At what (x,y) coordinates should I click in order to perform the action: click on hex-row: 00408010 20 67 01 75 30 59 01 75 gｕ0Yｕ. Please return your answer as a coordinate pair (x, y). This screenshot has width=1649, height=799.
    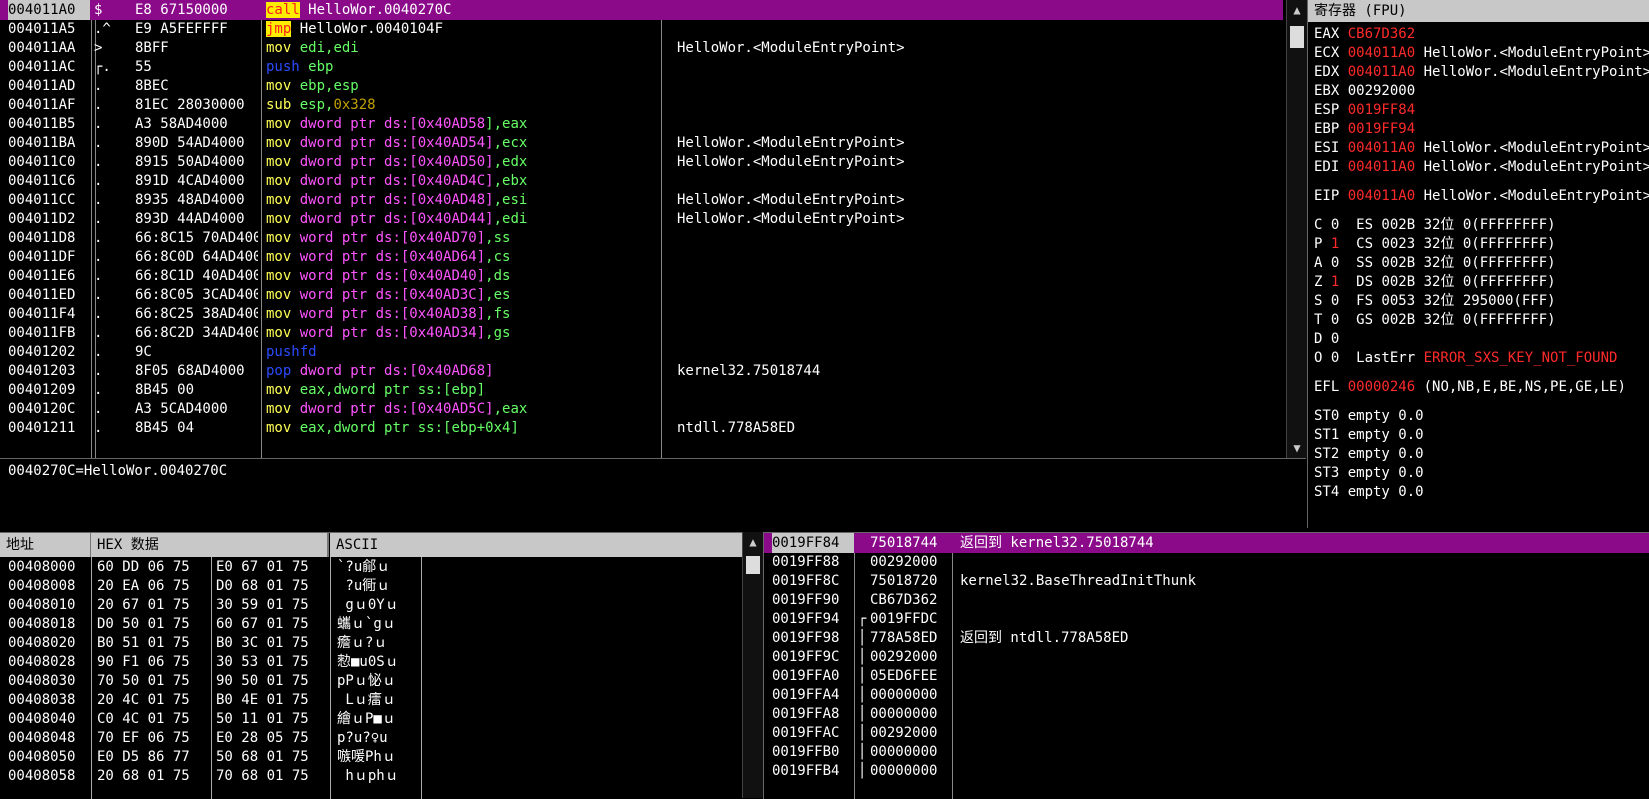
    Looking at the image, I should click on (381, 605).